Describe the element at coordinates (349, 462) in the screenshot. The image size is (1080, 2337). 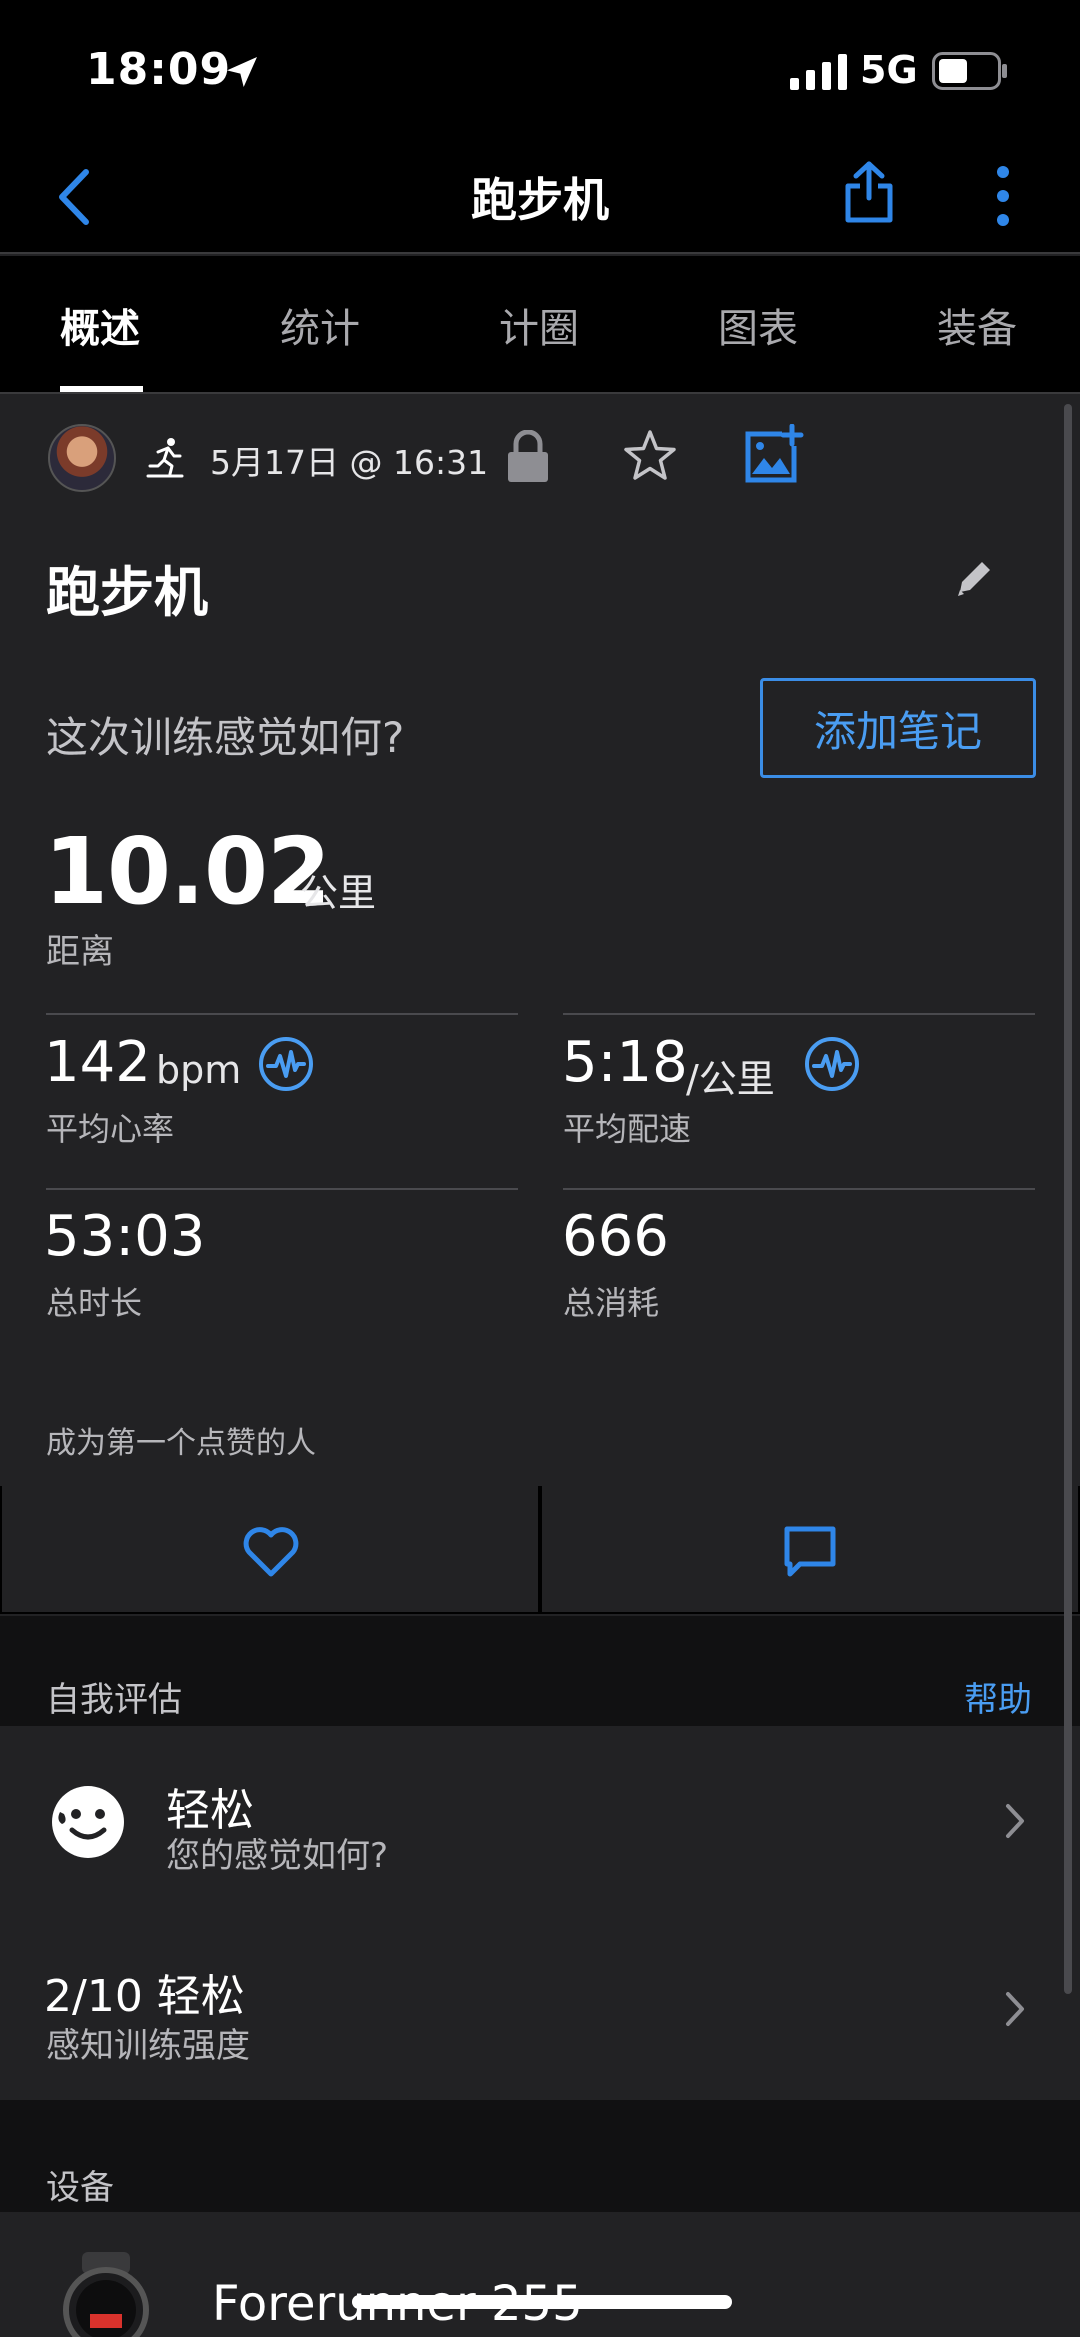
I see `activity-date: 5月17日 @ 16:31` at that location.